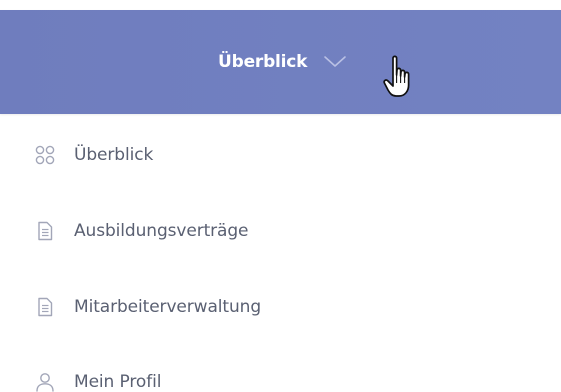  What do you see at coordinates (118, 382) in the screenshot?
I see `menu-item-label: Mein Profil` at bounding box center [118, 382].